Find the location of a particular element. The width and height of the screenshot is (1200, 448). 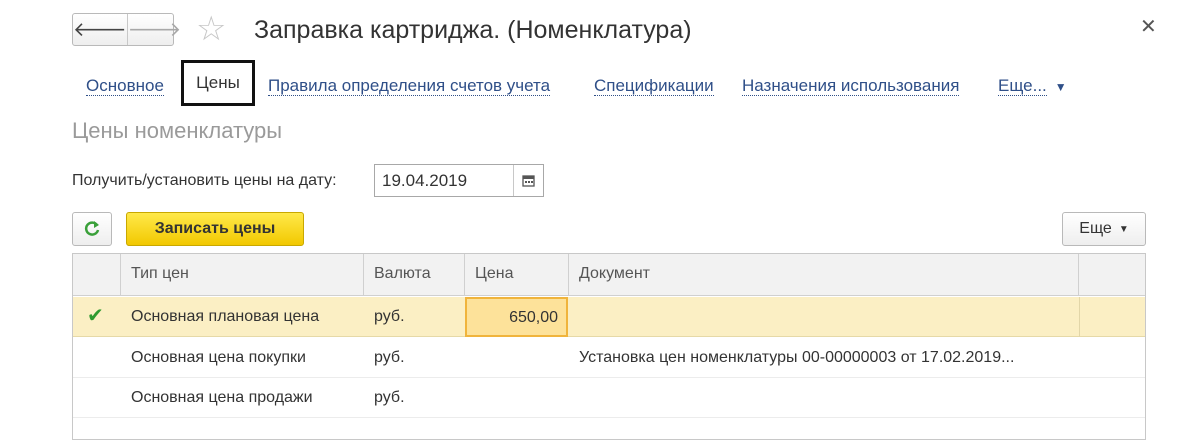

cell-price-type: Основная плановая цена is located at coordinates (242, 317).